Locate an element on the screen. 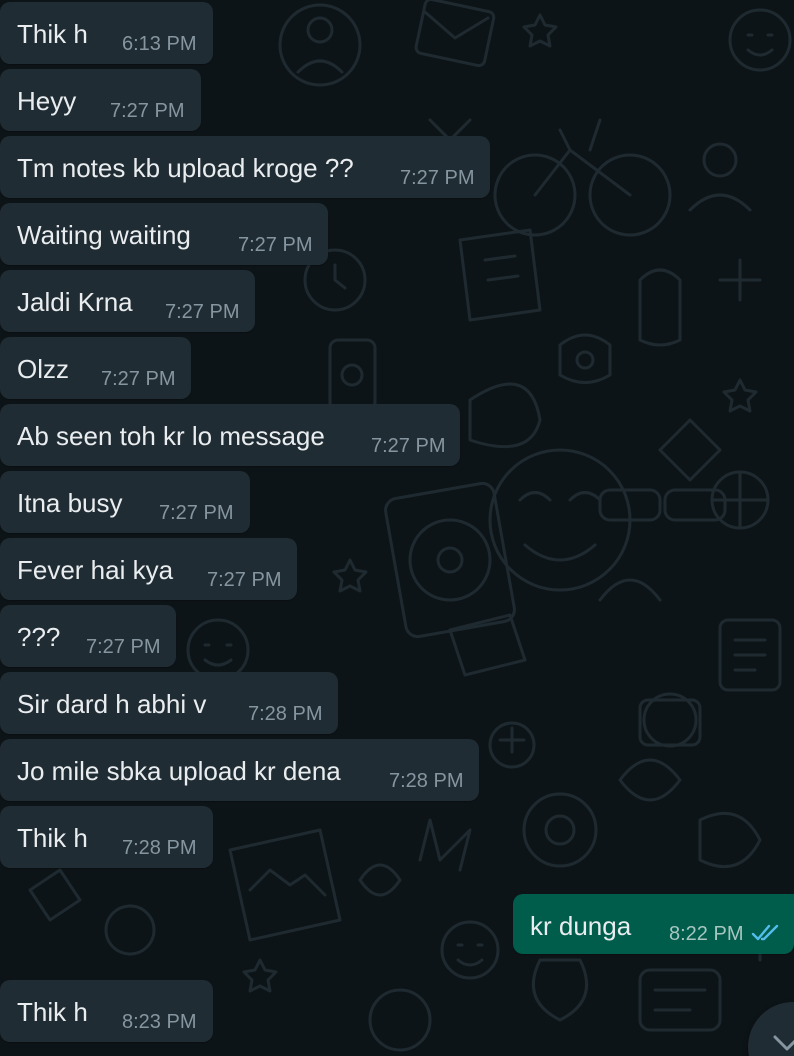  message-timestamp: 8:22 PM is located at coordinates (706, 934).